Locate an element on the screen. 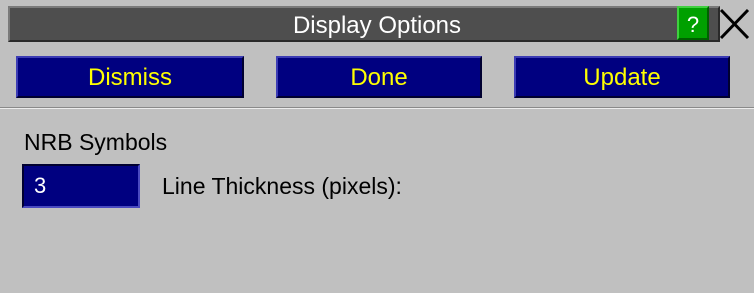 This screenshot has height=293, width=754. close-button is located at coordinates (734, 23).